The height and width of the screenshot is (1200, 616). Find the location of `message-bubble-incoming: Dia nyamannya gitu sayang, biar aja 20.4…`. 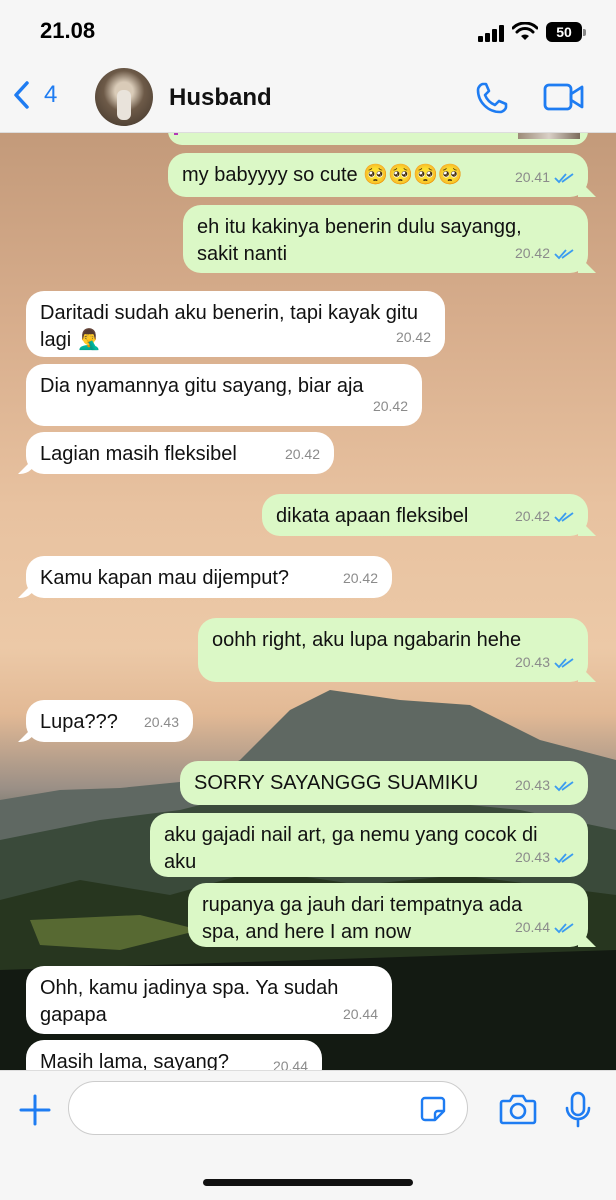

message-bubble-incoming: Dia nyamannya gitu sayang, biar aja 20.4… is located at coordinates (224, 395).